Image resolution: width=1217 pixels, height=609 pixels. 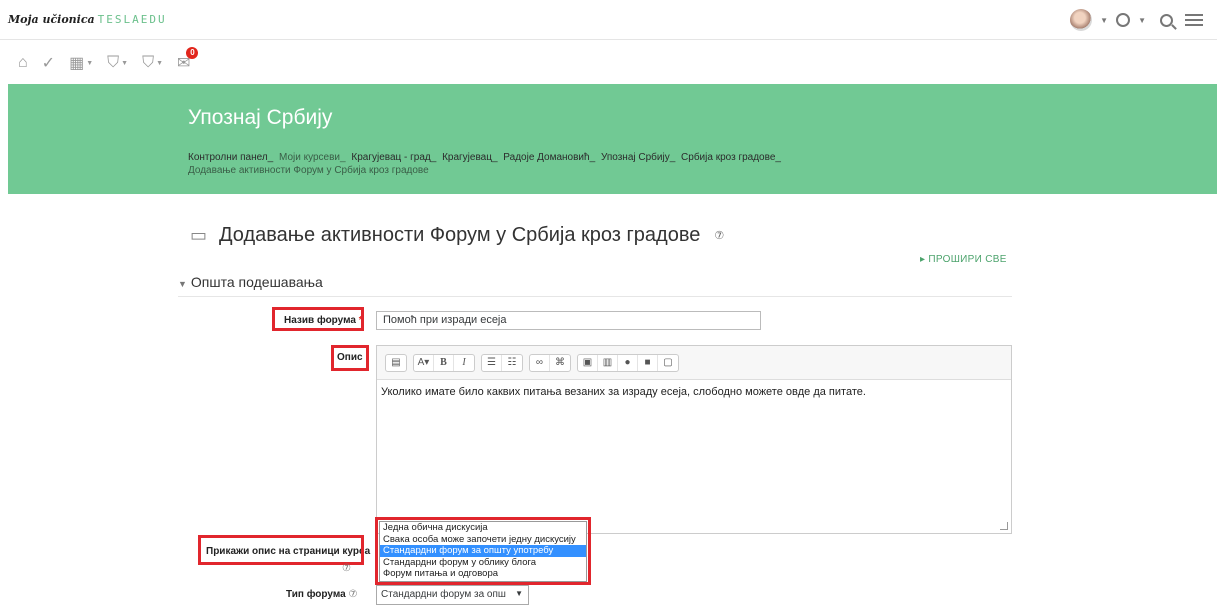 What do you see at coordinates (188, 60) in the screenshot?
I see `mail-icon: ✉ 0` at bounding box center [188, 60].